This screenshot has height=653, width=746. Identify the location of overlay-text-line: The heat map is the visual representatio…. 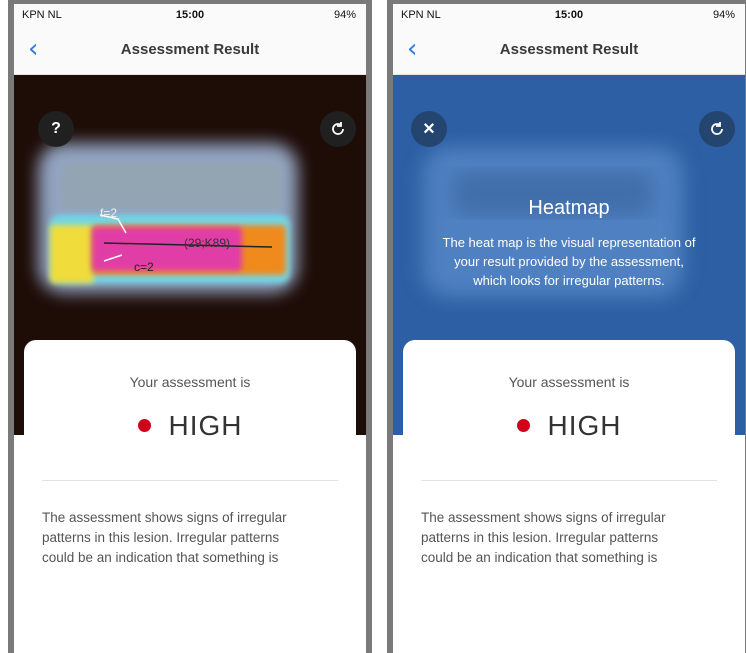
(569, 242).